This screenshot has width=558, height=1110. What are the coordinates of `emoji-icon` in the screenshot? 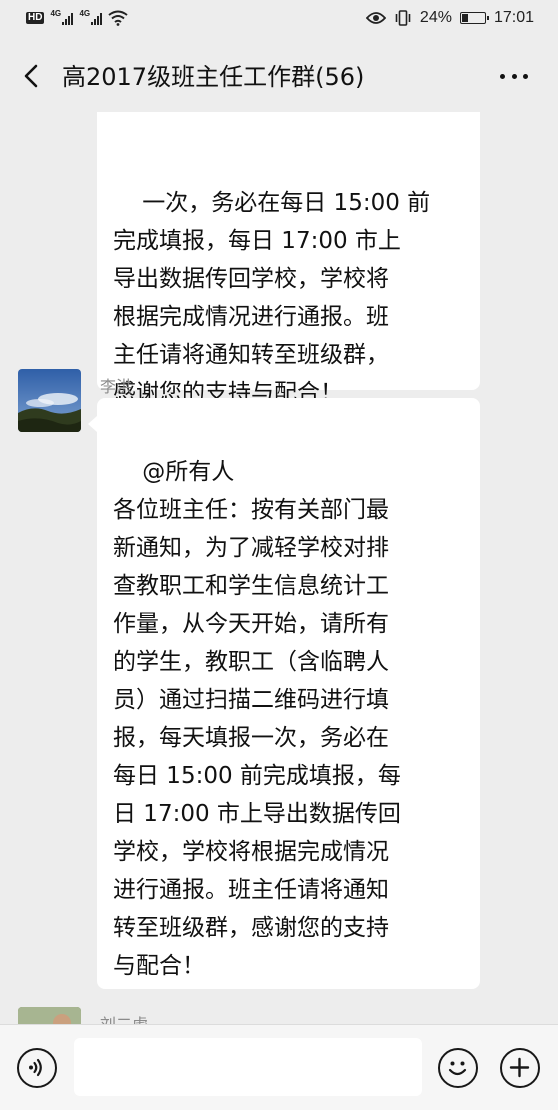 It's located at (457, 1068).